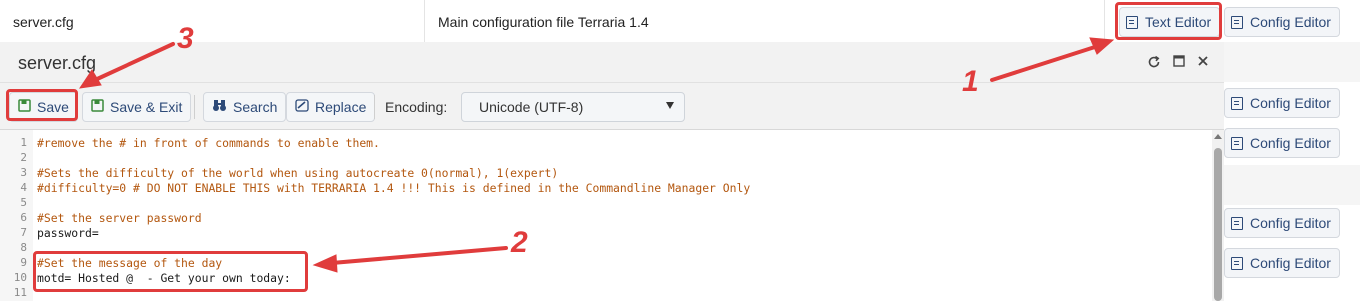 This screenshot has width=1360, height=301. I want to click on arrow-2-head, so click(325, 263).